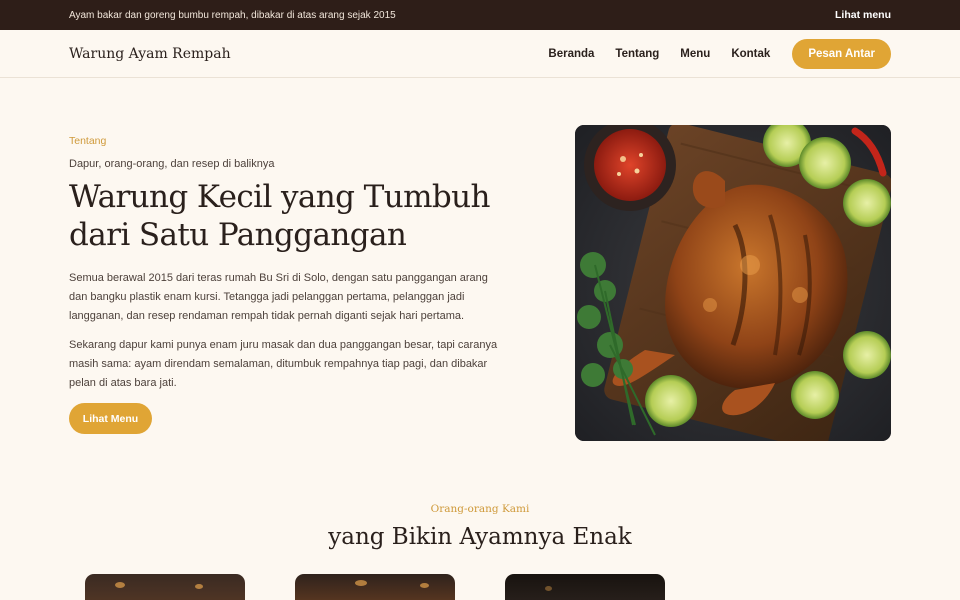 The height and width of the screenshot is (600, 960). I want to click on nav-links: Beranda Tentang Menu Kontak Pesan Antar, so click(709, 53).